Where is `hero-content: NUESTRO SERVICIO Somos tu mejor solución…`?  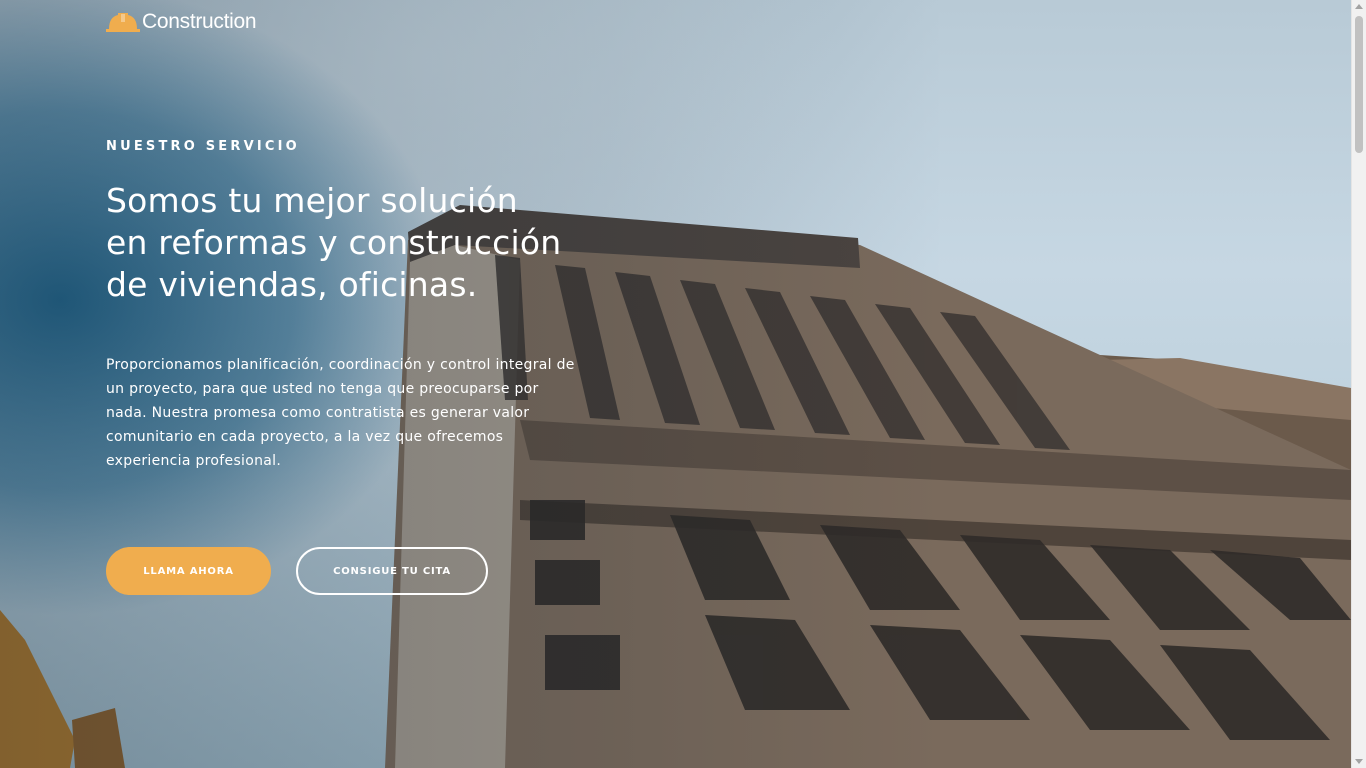
hero-content: NUESTRO SERVICIO Somos tu mejor solución… is located at coordinates (341, 306).